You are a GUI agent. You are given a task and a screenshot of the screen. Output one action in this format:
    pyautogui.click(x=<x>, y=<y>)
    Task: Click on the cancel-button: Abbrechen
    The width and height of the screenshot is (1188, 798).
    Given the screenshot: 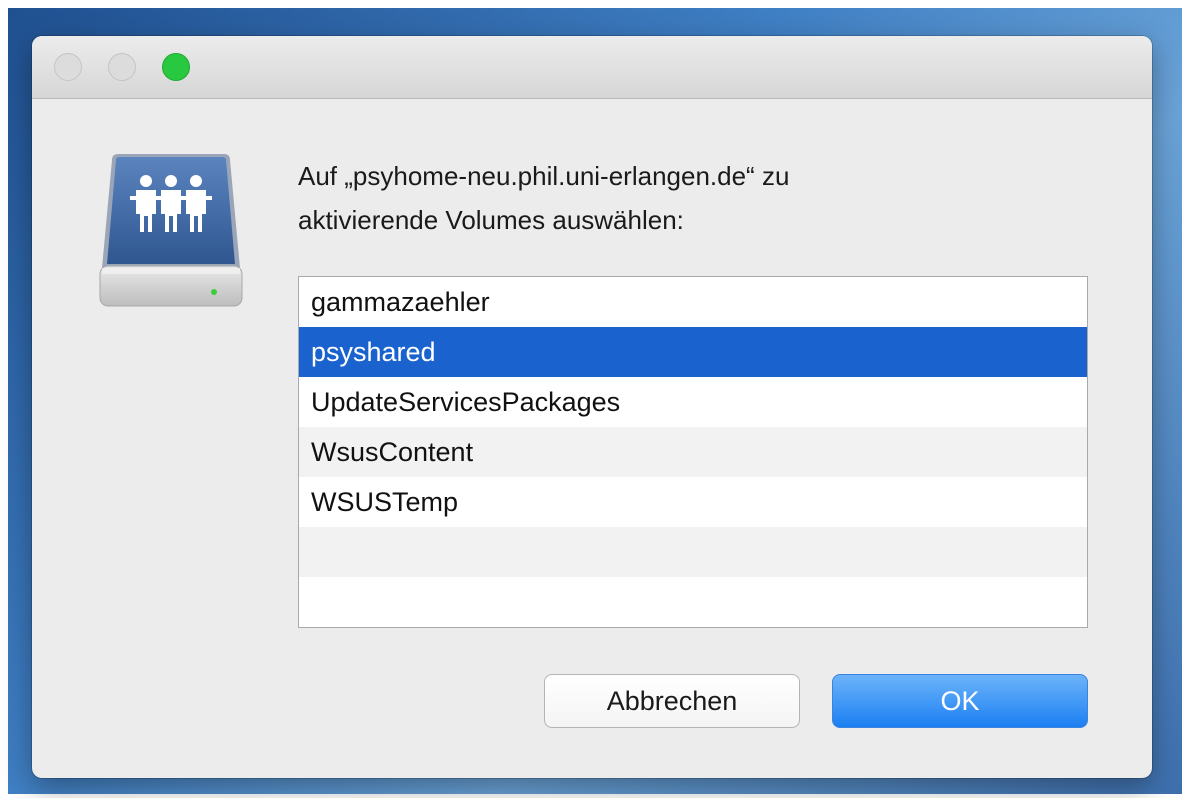 What is the action you would take?
    pyautogui.click(x=672, y=701)
    